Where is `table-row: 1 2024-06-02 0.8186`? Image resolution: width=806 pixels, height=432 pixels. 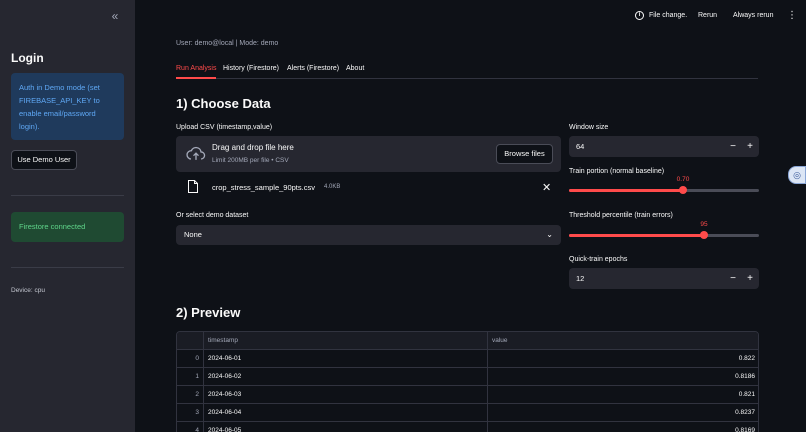
table-row: 1 2024-06-02 0.8186 is located at coordinates (467, 377).